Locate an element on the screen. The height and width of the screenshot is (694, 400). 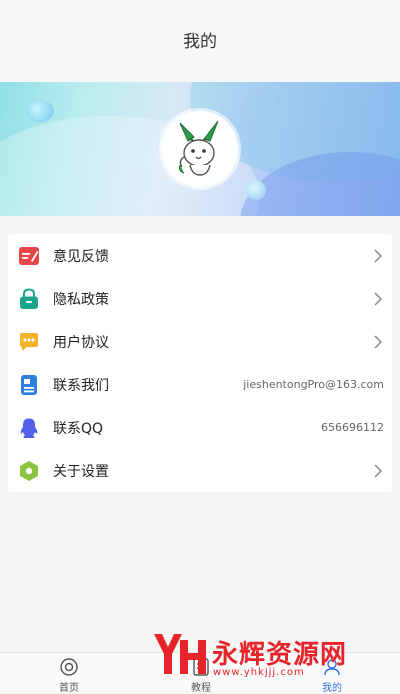
tab-label: 我的 is located at coordinates (332, 688).